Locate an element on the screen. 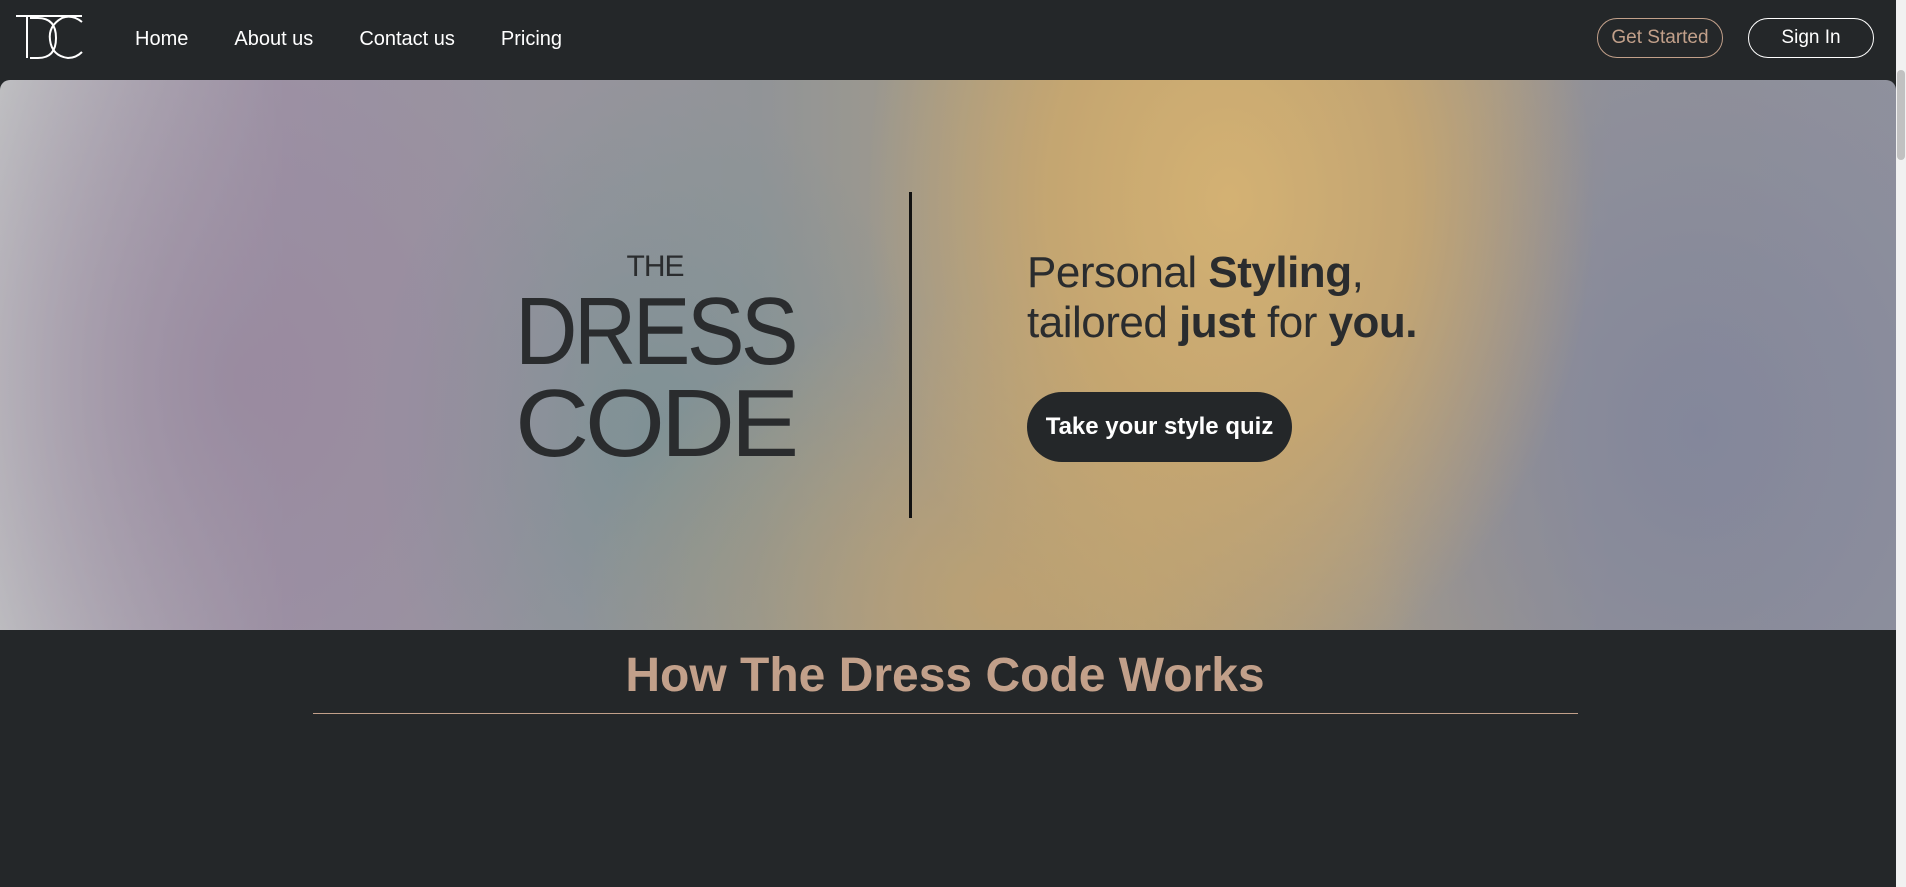 This screenshot has width=1906, height=887. dress-code-brand-logo: THE DRESS CODE is located at coordinates (657, 360).